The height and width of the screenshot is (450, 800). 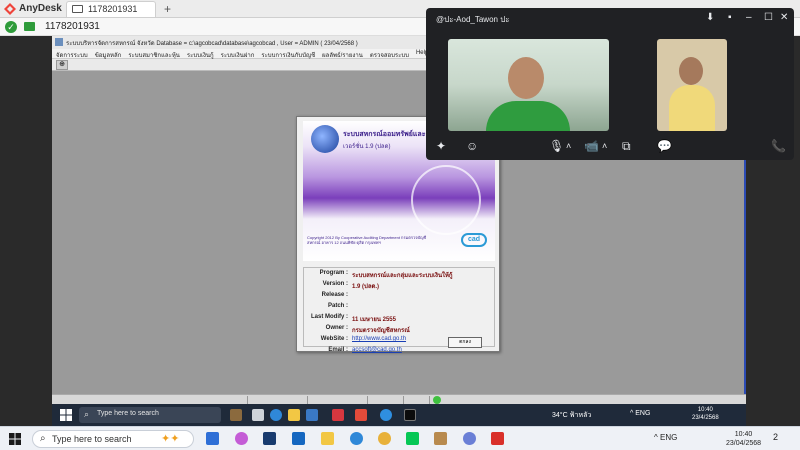 What do you see at coordinates (768, 17) in the screenshot?
I see `maximize-icon: ☐` at bounding box center [768, 17].